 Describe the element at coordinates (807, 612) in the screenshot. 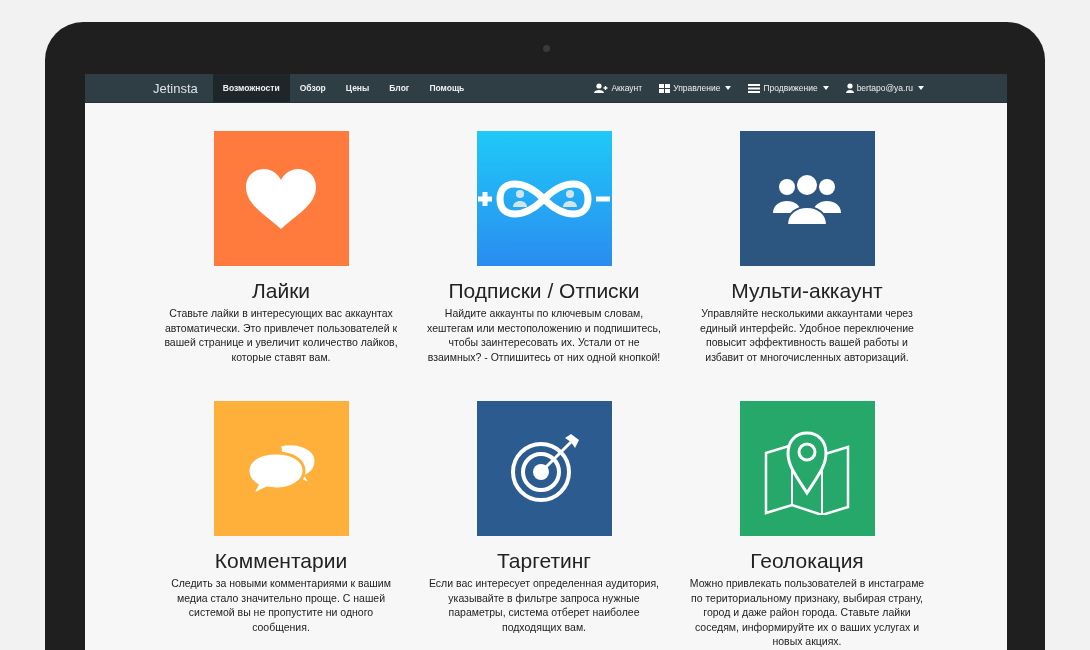

I see `feature-description: Можно привлекать пользователей в инстаграме по териториальному признаку, выбирая страну, город и даже район города. Ставьте лайки соседям, информируйте их о ваших услугах и новых акциях.` at that location.